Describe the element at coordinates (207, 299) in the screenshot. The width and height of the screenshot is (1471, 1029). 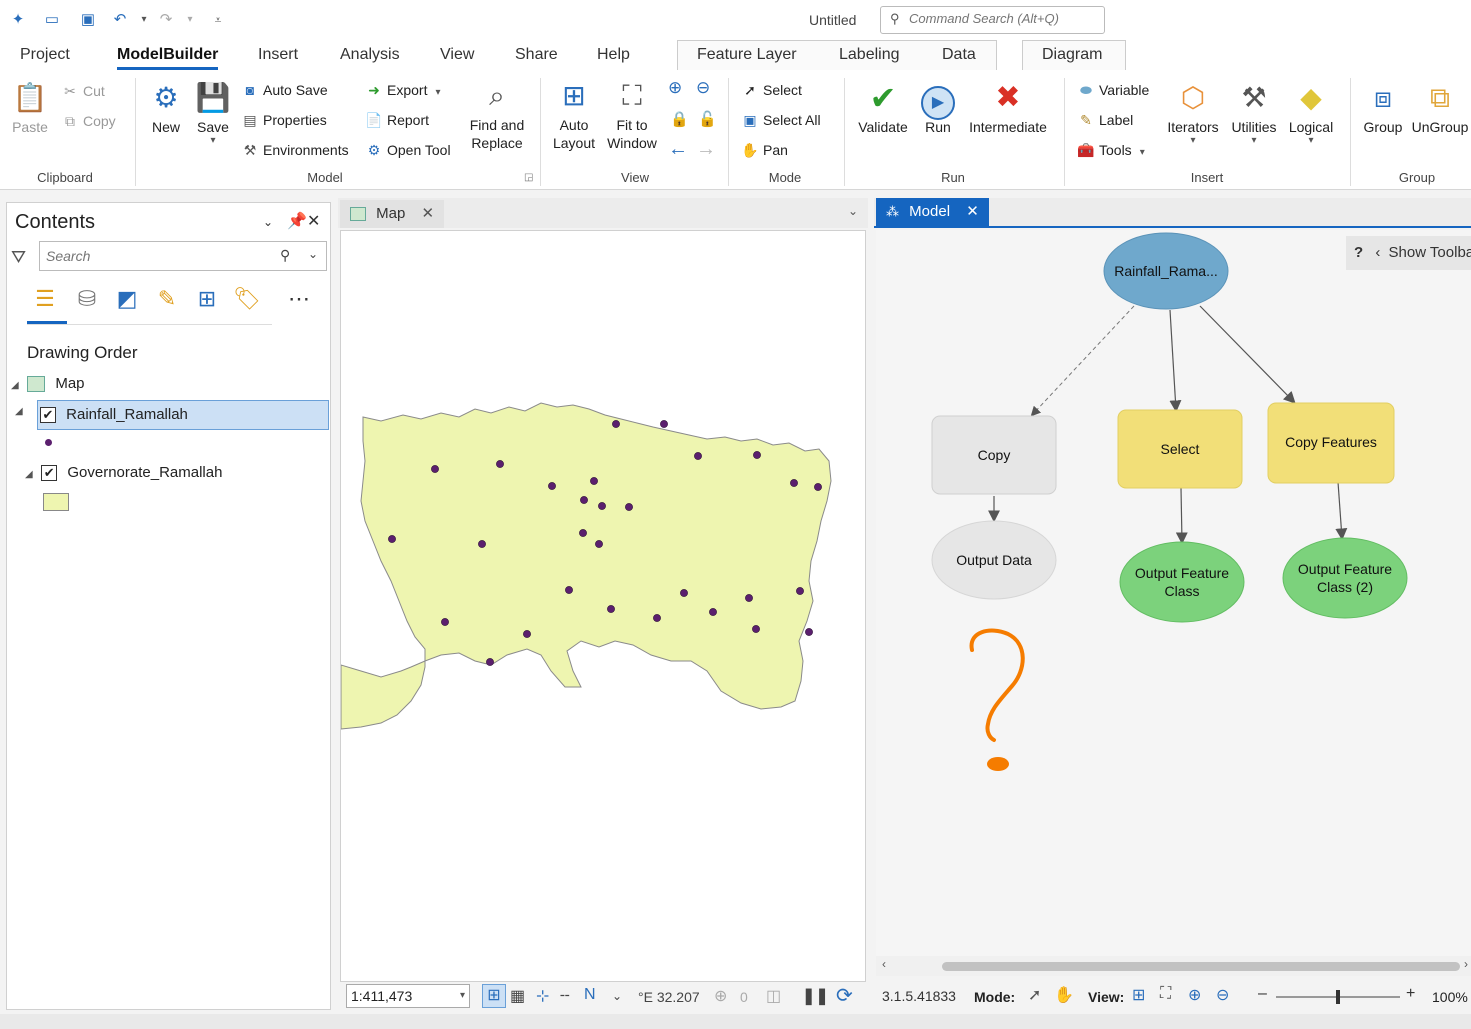
I see `list-by-snapping-icon: ⊞` at that location.